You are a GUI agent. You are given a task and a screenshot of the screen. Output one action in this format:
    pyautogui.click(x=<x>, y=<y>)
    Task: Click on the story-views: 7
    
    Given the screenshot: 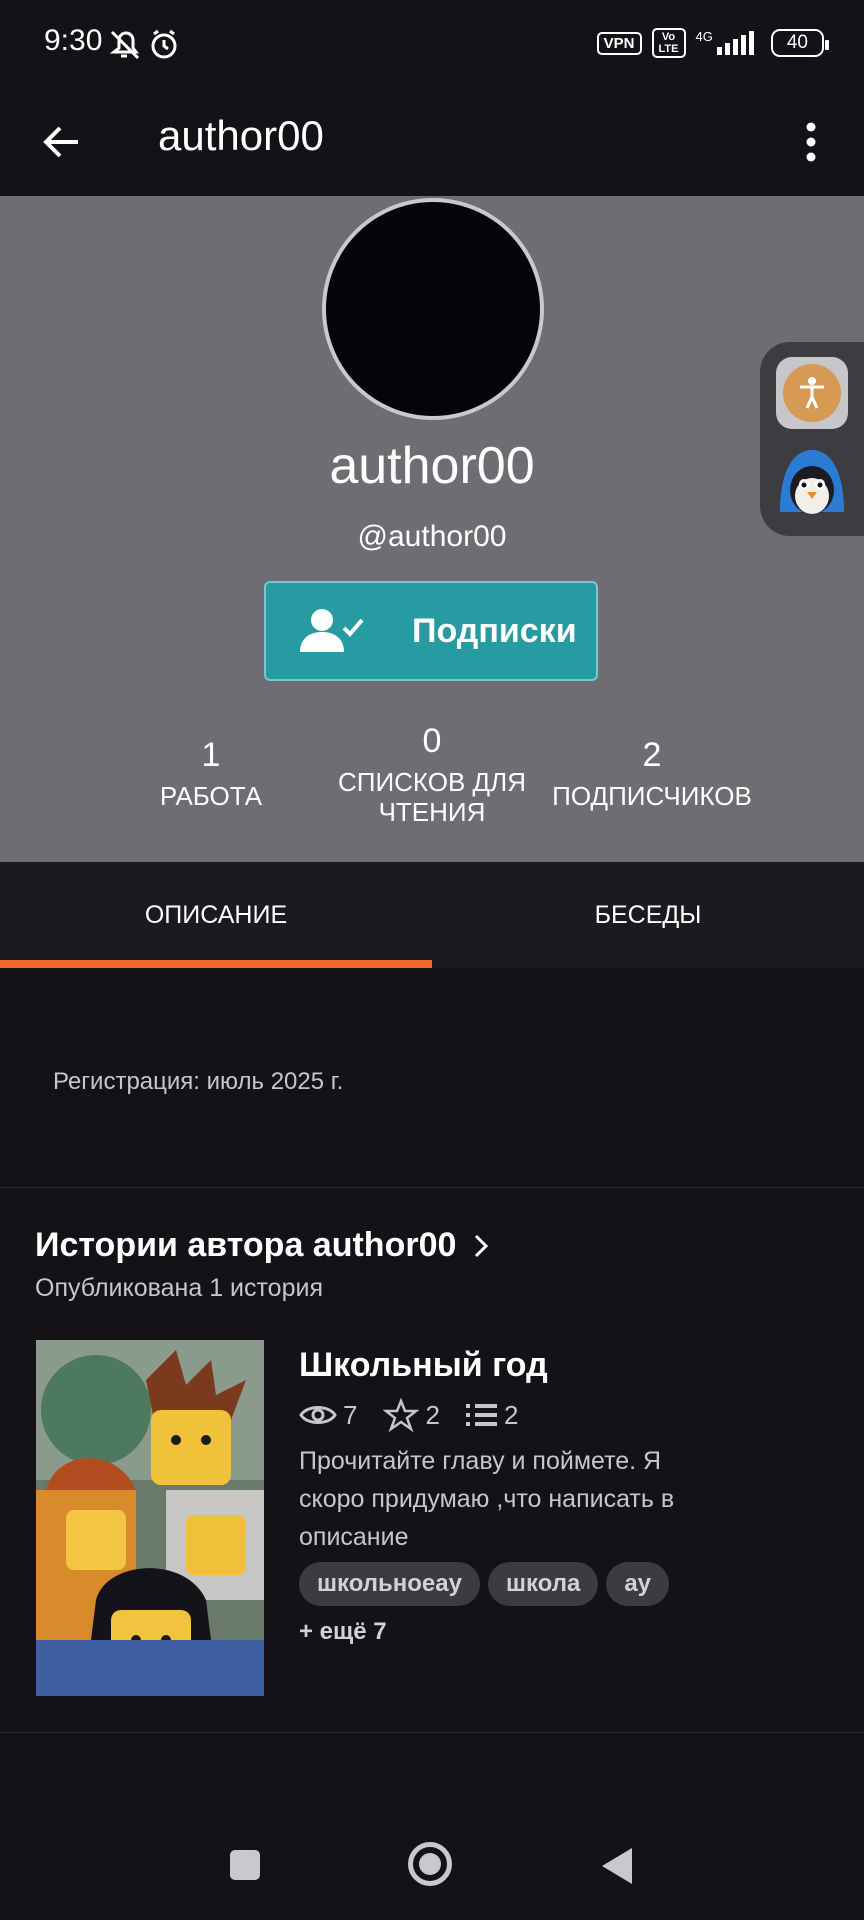 What is the action you would take?
    pyautogui.click(x=328, y=1415)
    